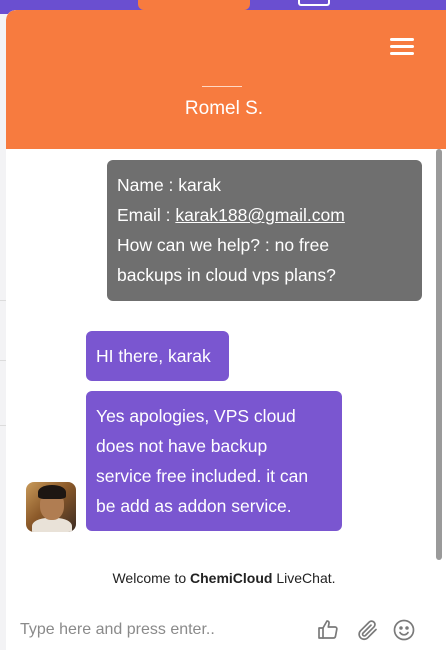  What do you see at coordinates (153, 356) in the screenshot?
I see `agent-message-text: HI there, karak` at bounding box center [153, 356].